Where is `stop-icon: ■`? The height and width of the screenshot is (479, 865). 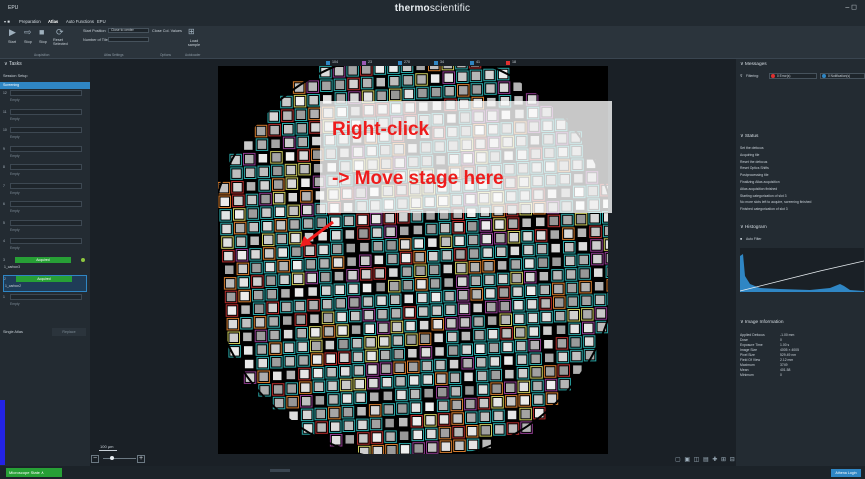
stop-icon: ■ is located at coordinates (41, 32).